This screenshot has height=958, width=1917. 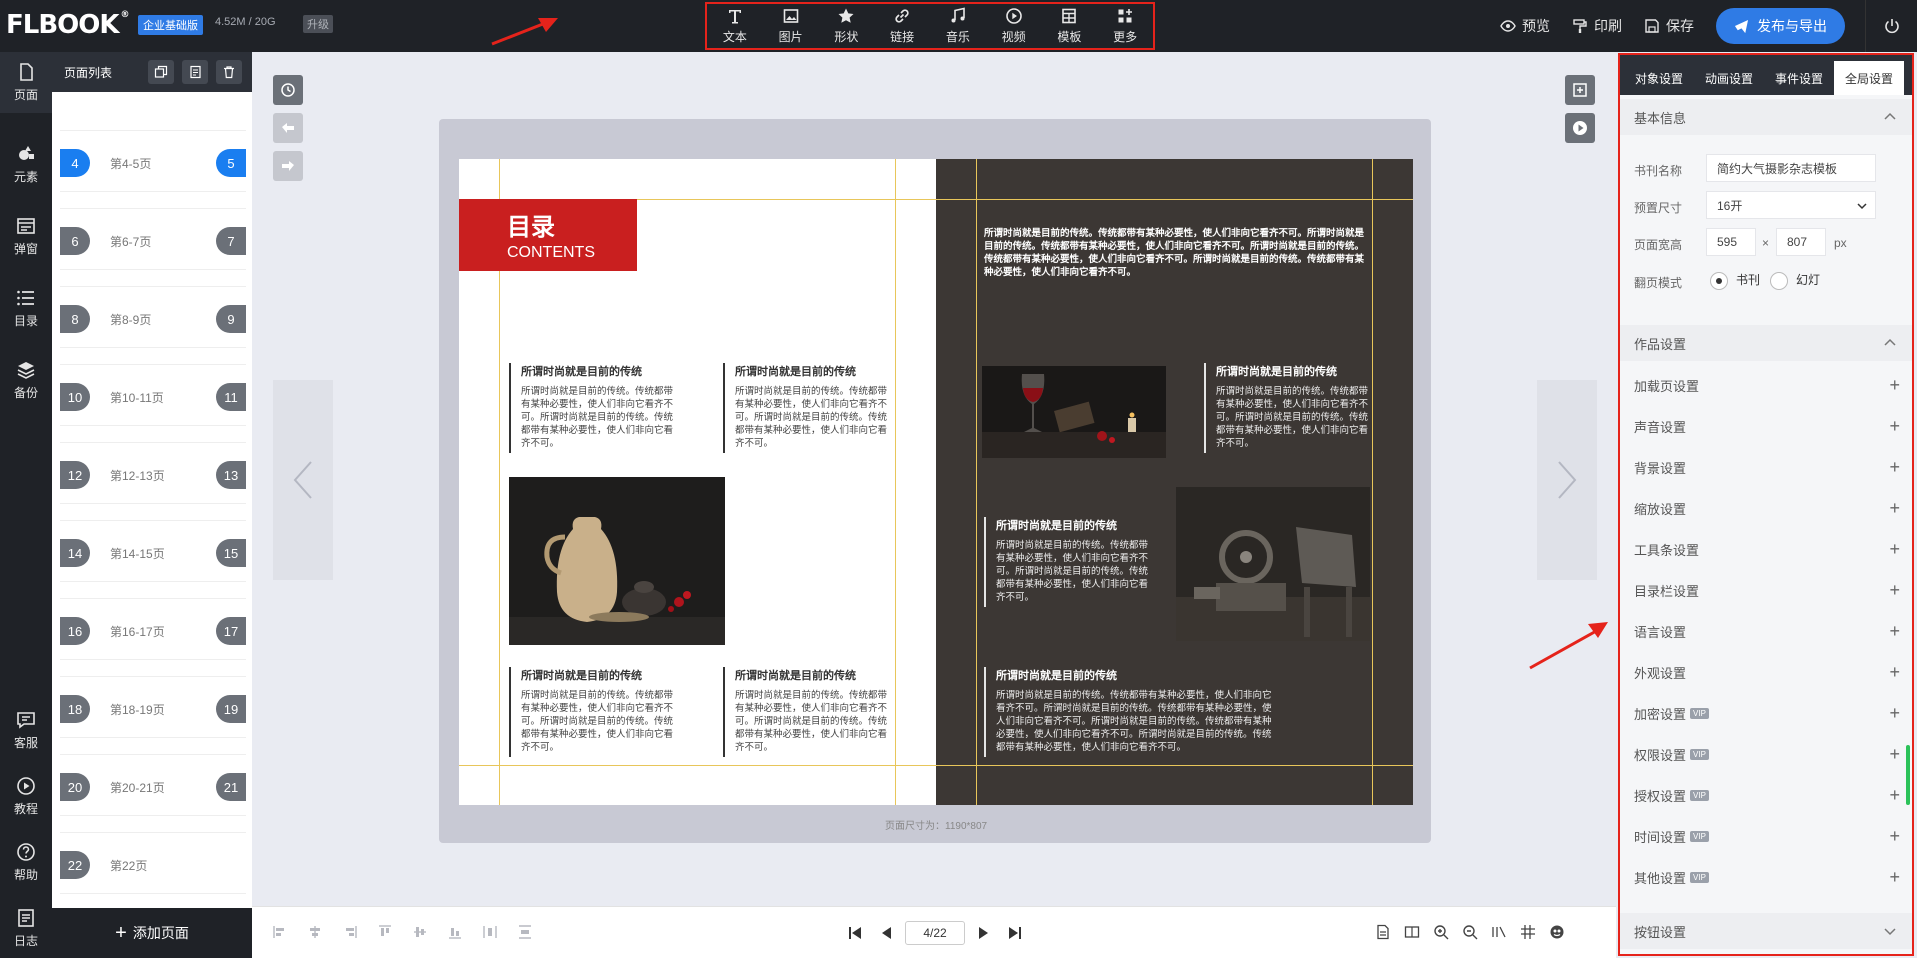 What do you see at coordinates (153, 707) in the screenshot?
I see `page-thumb-18-19: 18 第18-19页 19` at bounding box center [153, 707].